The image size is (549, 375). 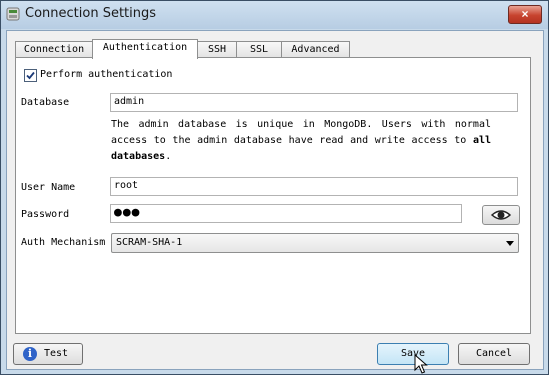 I want to click on checkbox-check-icon, so click(x=30, y=75).